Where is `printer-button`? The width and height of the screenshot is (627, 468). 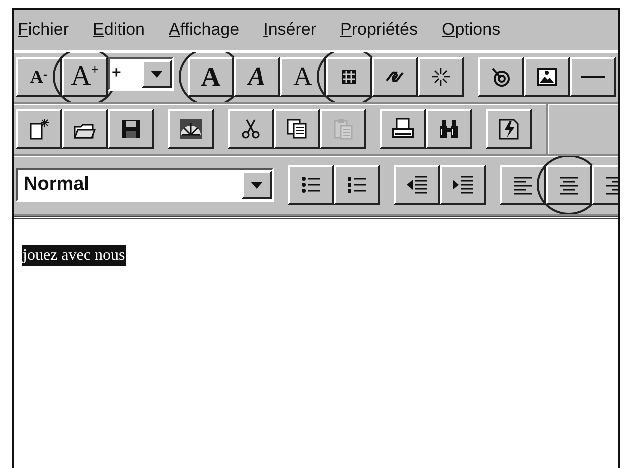
printer-button is located at coordinates (403, 129).